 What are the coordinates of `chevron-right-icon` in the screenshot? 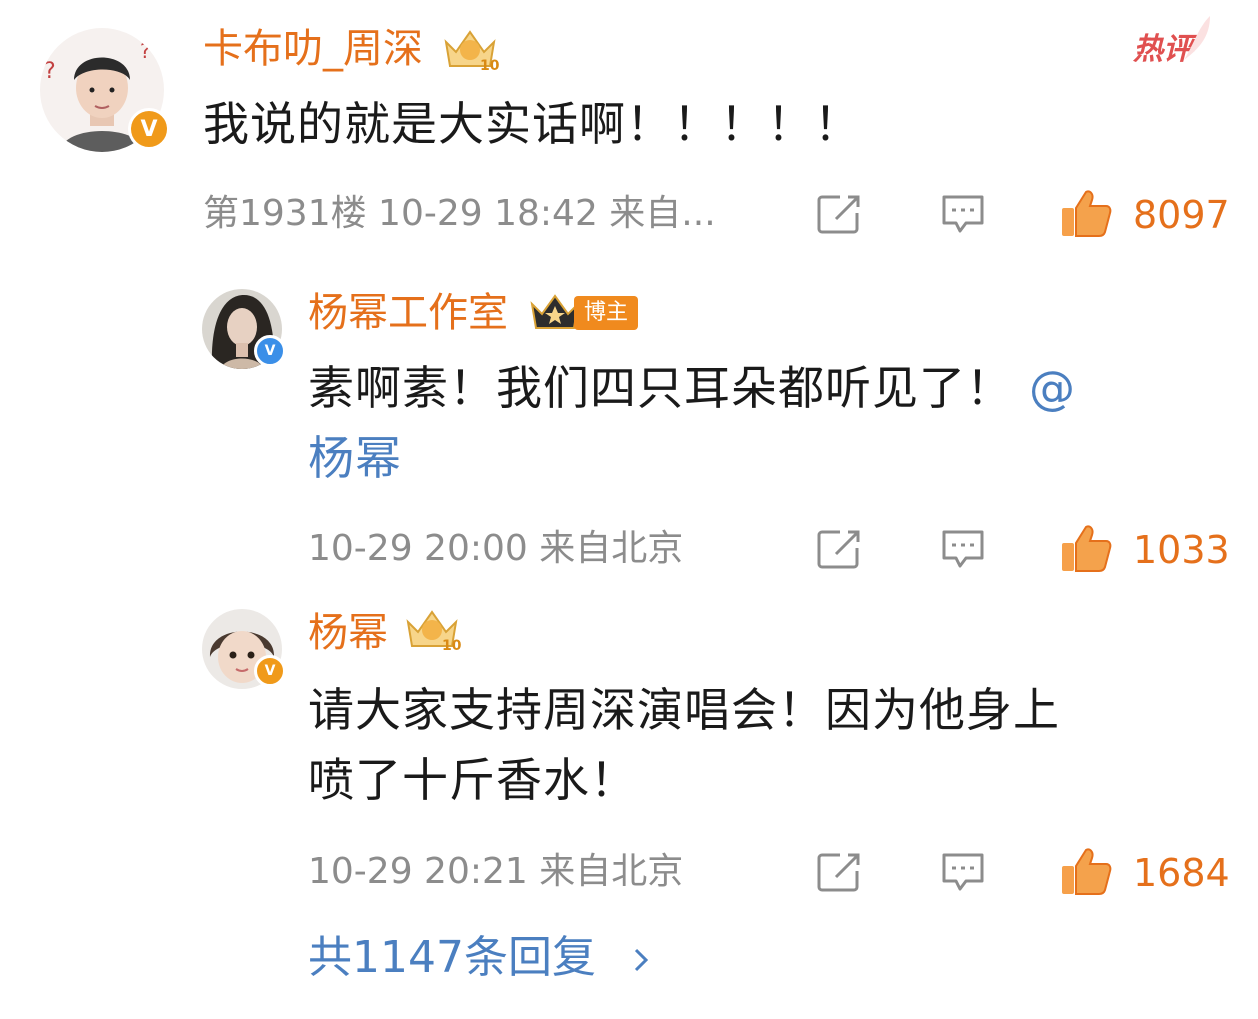 It's located at (641, 960).